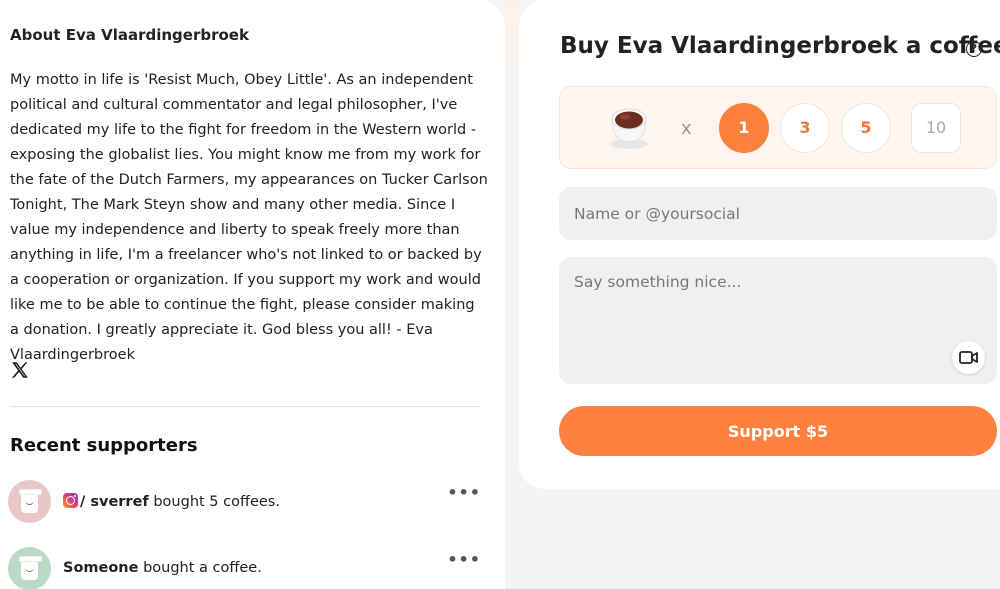  I want to click on question-circle-icon: ?, so click(974, 49).